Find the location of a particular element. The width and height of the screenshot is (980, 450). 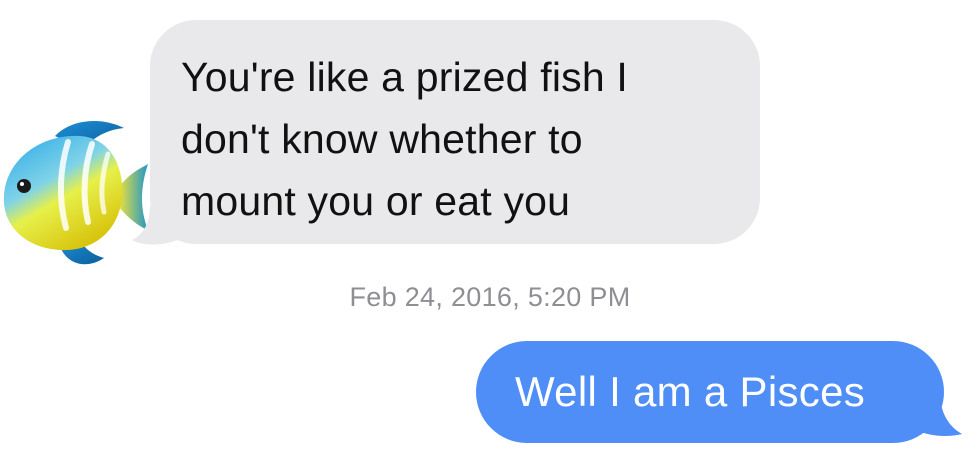

outgoing-message-text: Well I am a Pisces is located at coordinates (690, 391).